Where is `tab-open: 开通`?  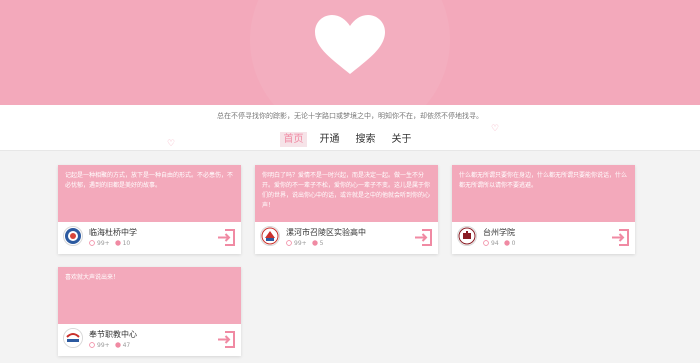
tab-open: 开通 is located at coordinates (329, 139).